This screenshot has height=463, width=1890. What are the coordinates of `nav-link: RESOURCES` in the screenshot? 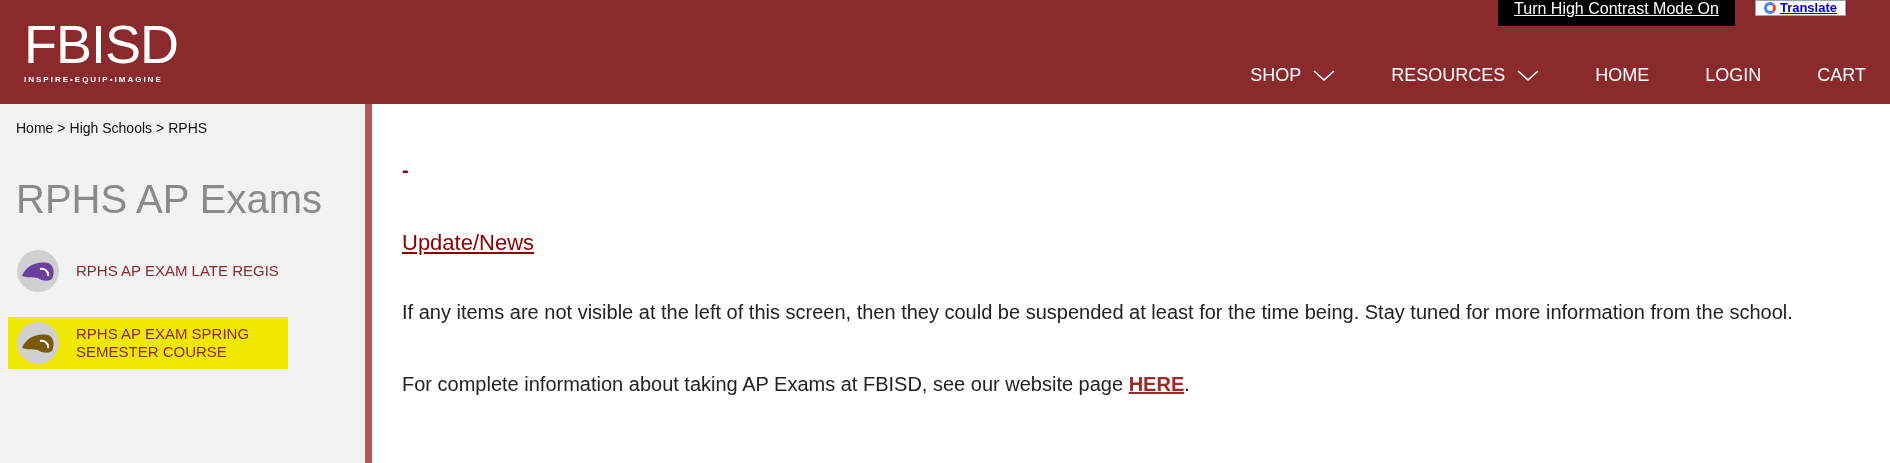 It's located at (1465, 75).